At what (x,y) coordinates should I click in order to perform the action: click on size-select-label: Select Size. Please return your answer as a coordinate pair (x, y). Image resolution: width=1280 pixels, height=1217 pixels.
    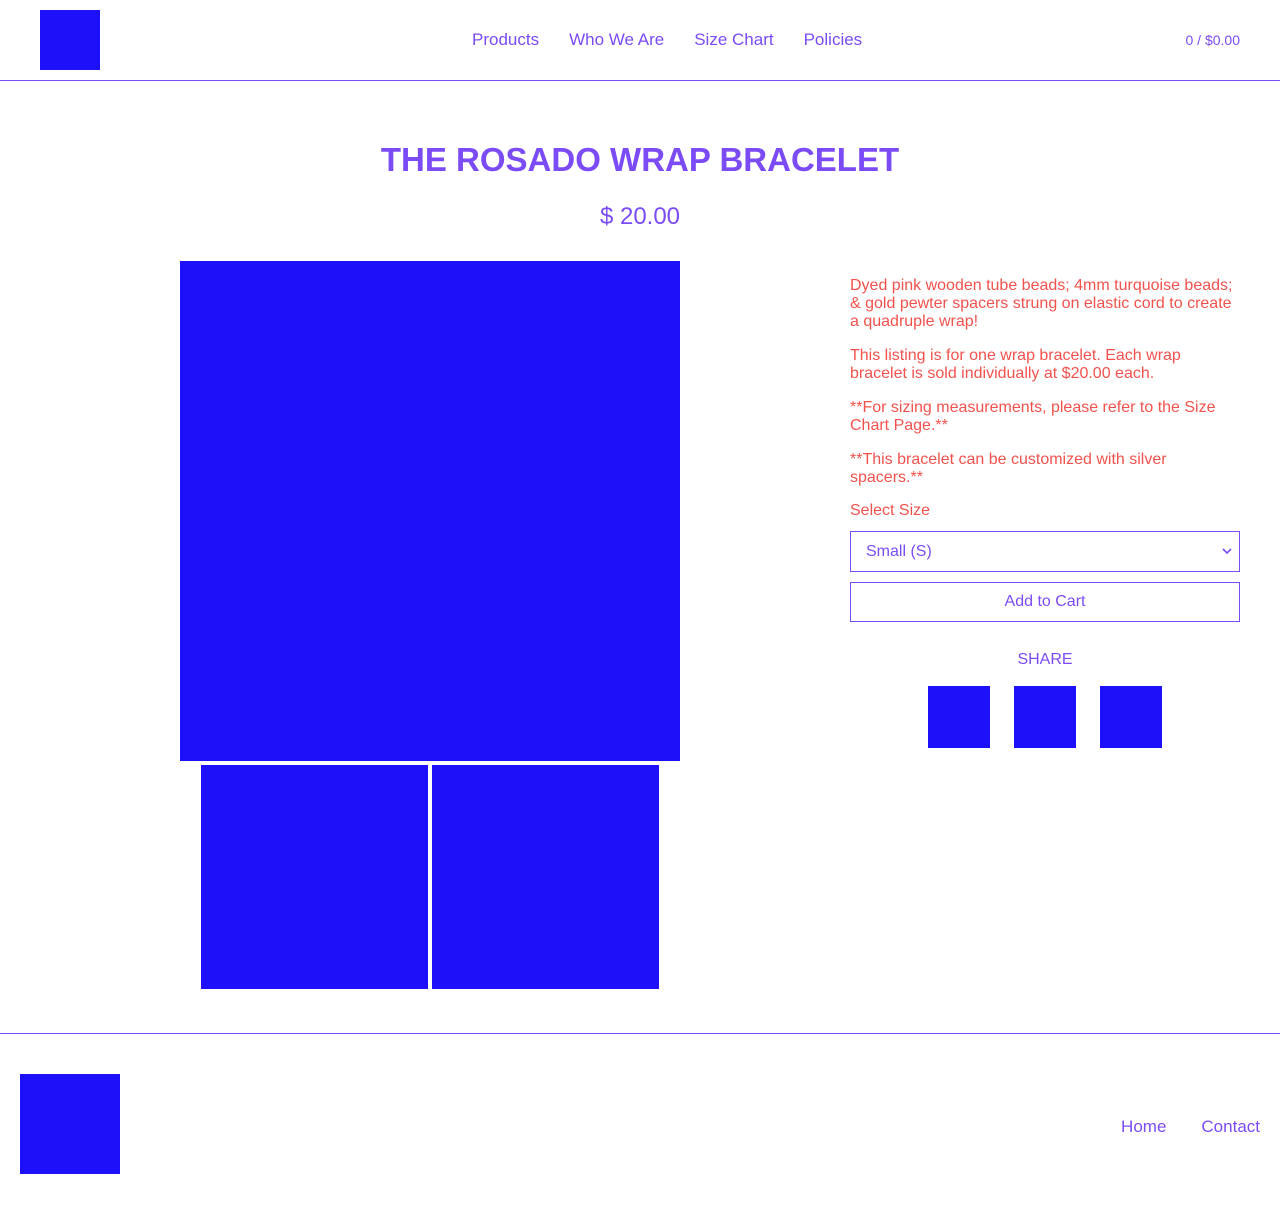
    Looking at the image, I should click on (890, 510).